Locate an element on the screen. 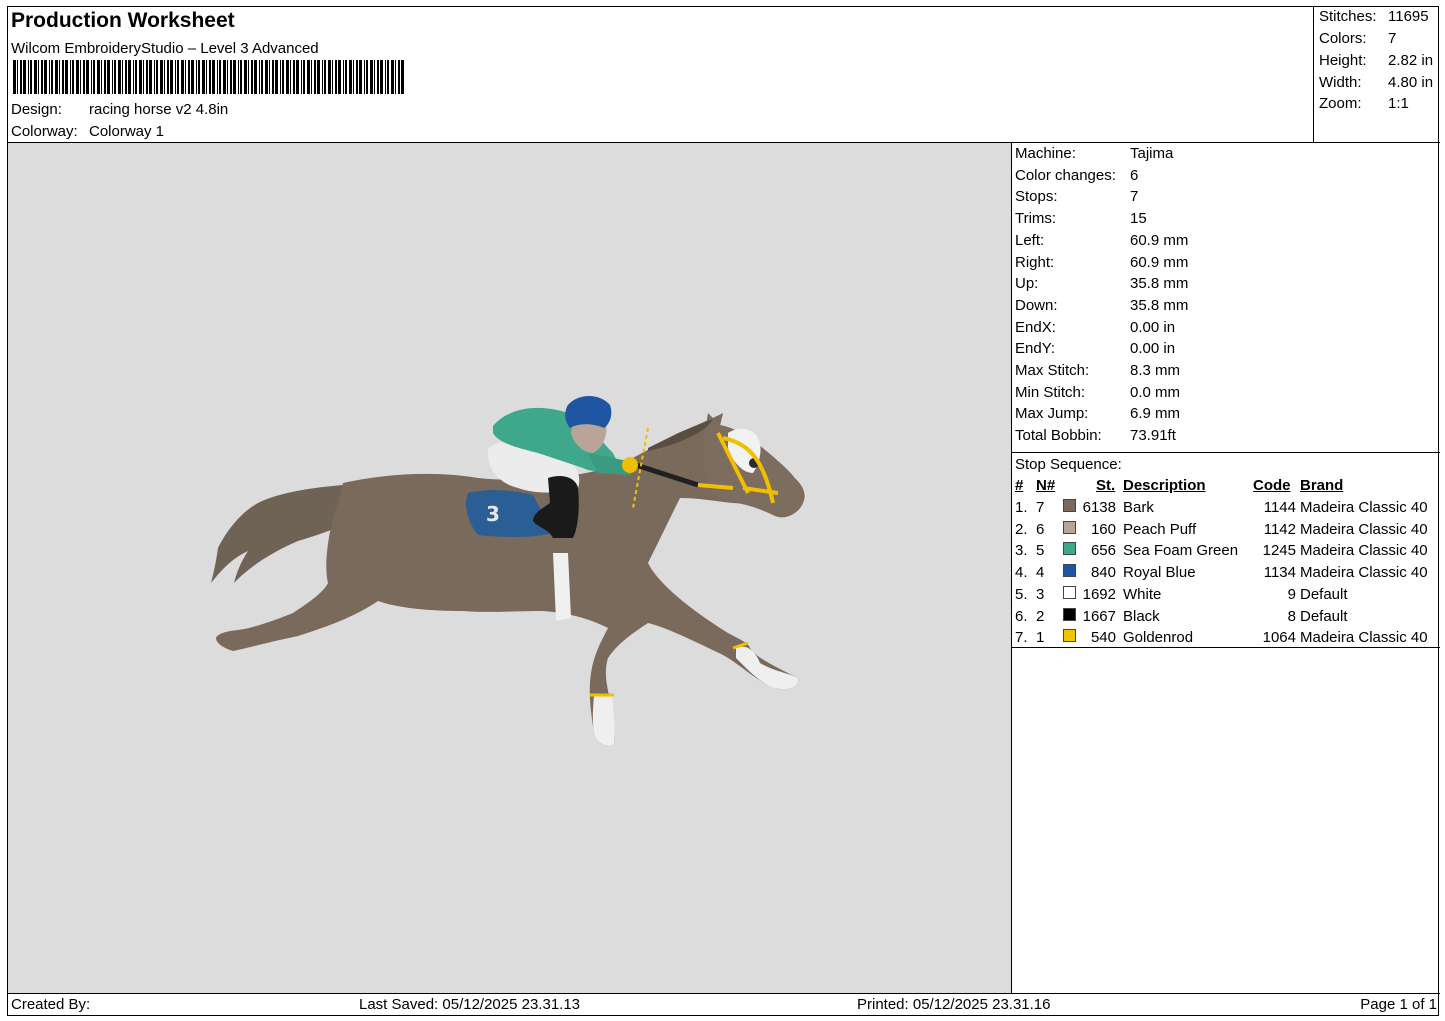 The width and height of the screenshot is (1445, 1021). machine-info-row: Max Jump: 6.9 mm is located at coordinates (1097, 415).